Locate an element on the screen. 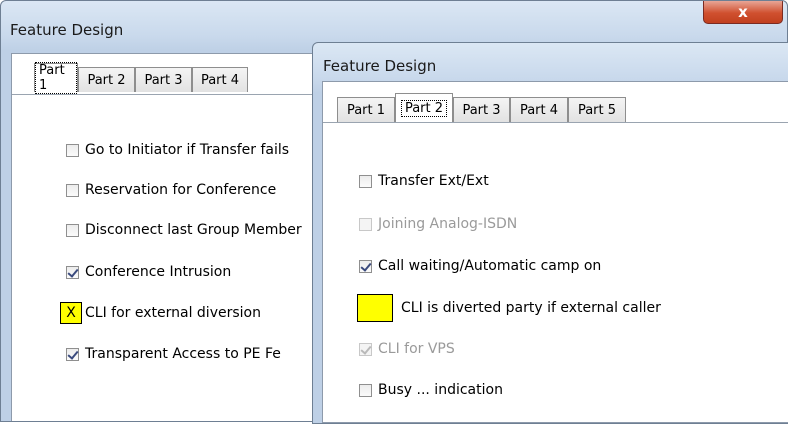 The height and width of the screenshot is (424, 788). tab-strip: Part 1 Part 2 Part 3 Part 4 Part 5 is located at coordinates (555, 102).